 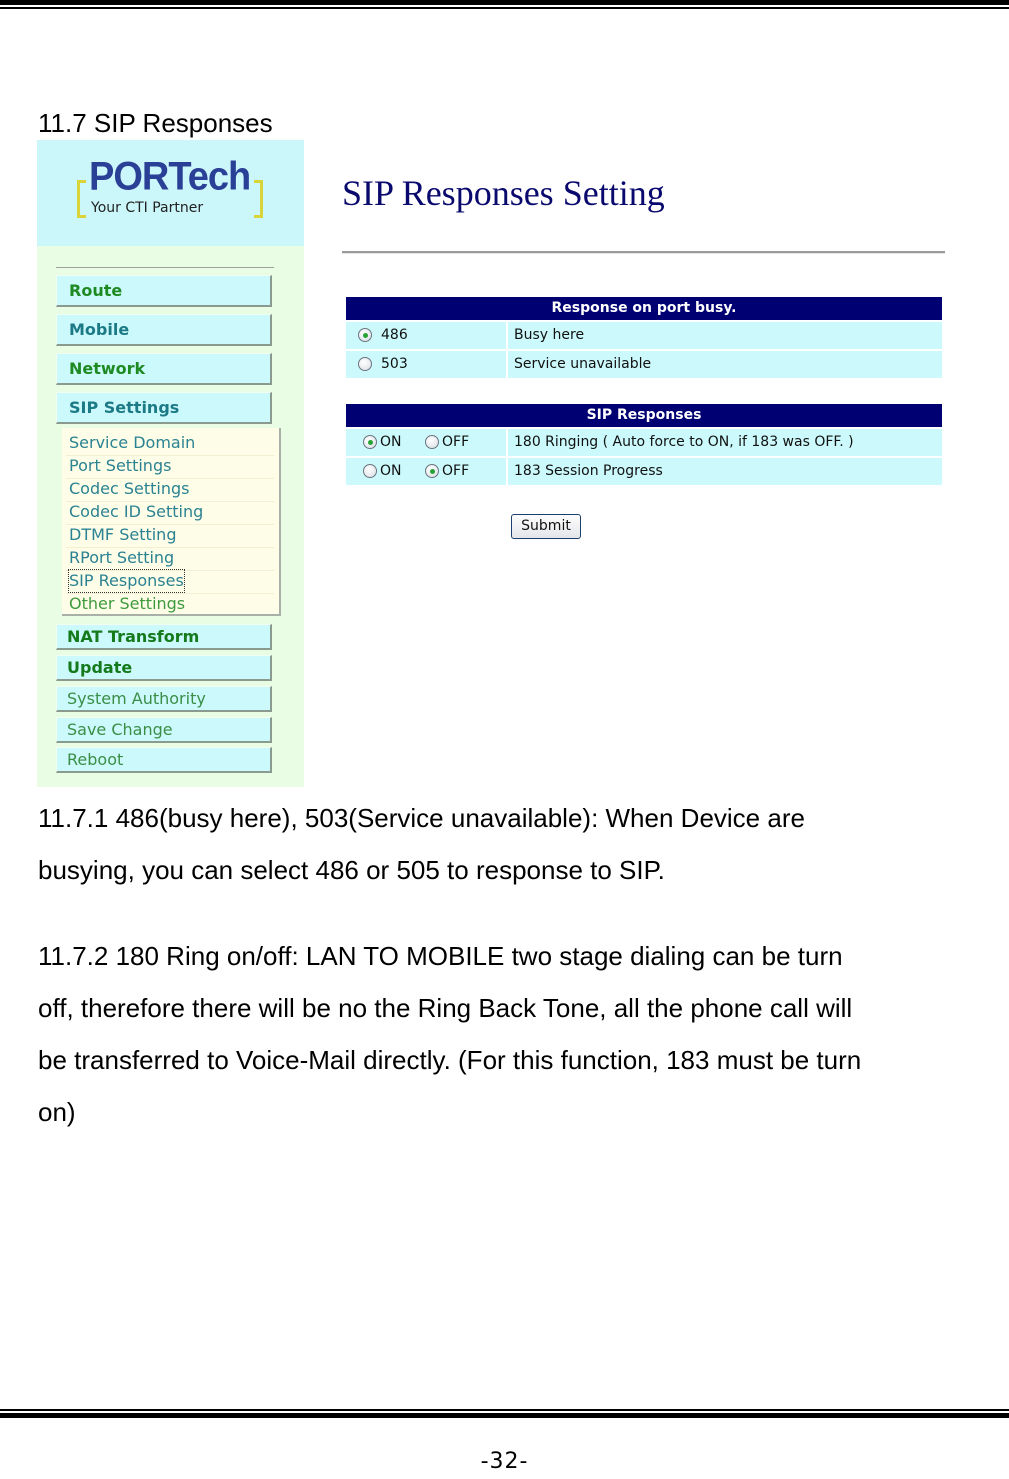 I want to click on table-row: 503 Service unavailable, so click(x=644, y=364).